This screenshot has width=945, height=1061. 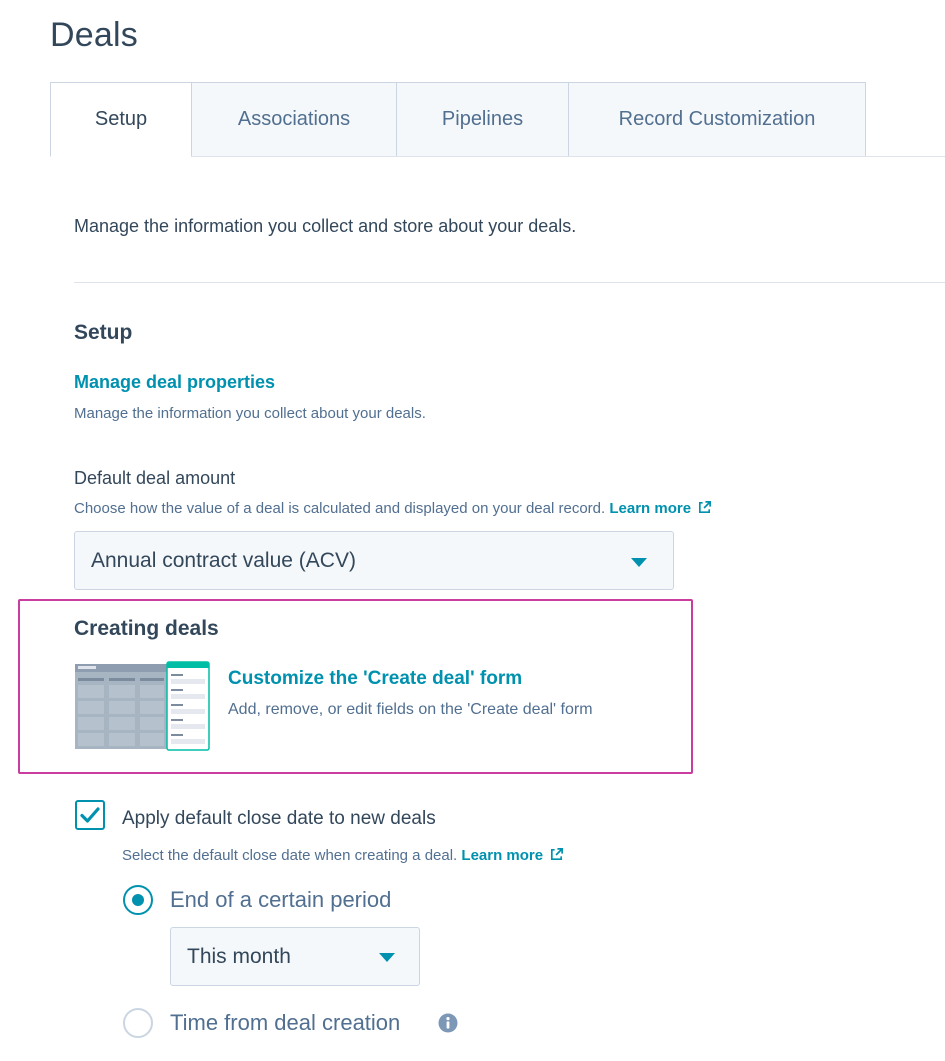 What do you see at coordinates (448, 1023) in the screenshot?
I see `info-icon` at bounding box center [448, 1023].